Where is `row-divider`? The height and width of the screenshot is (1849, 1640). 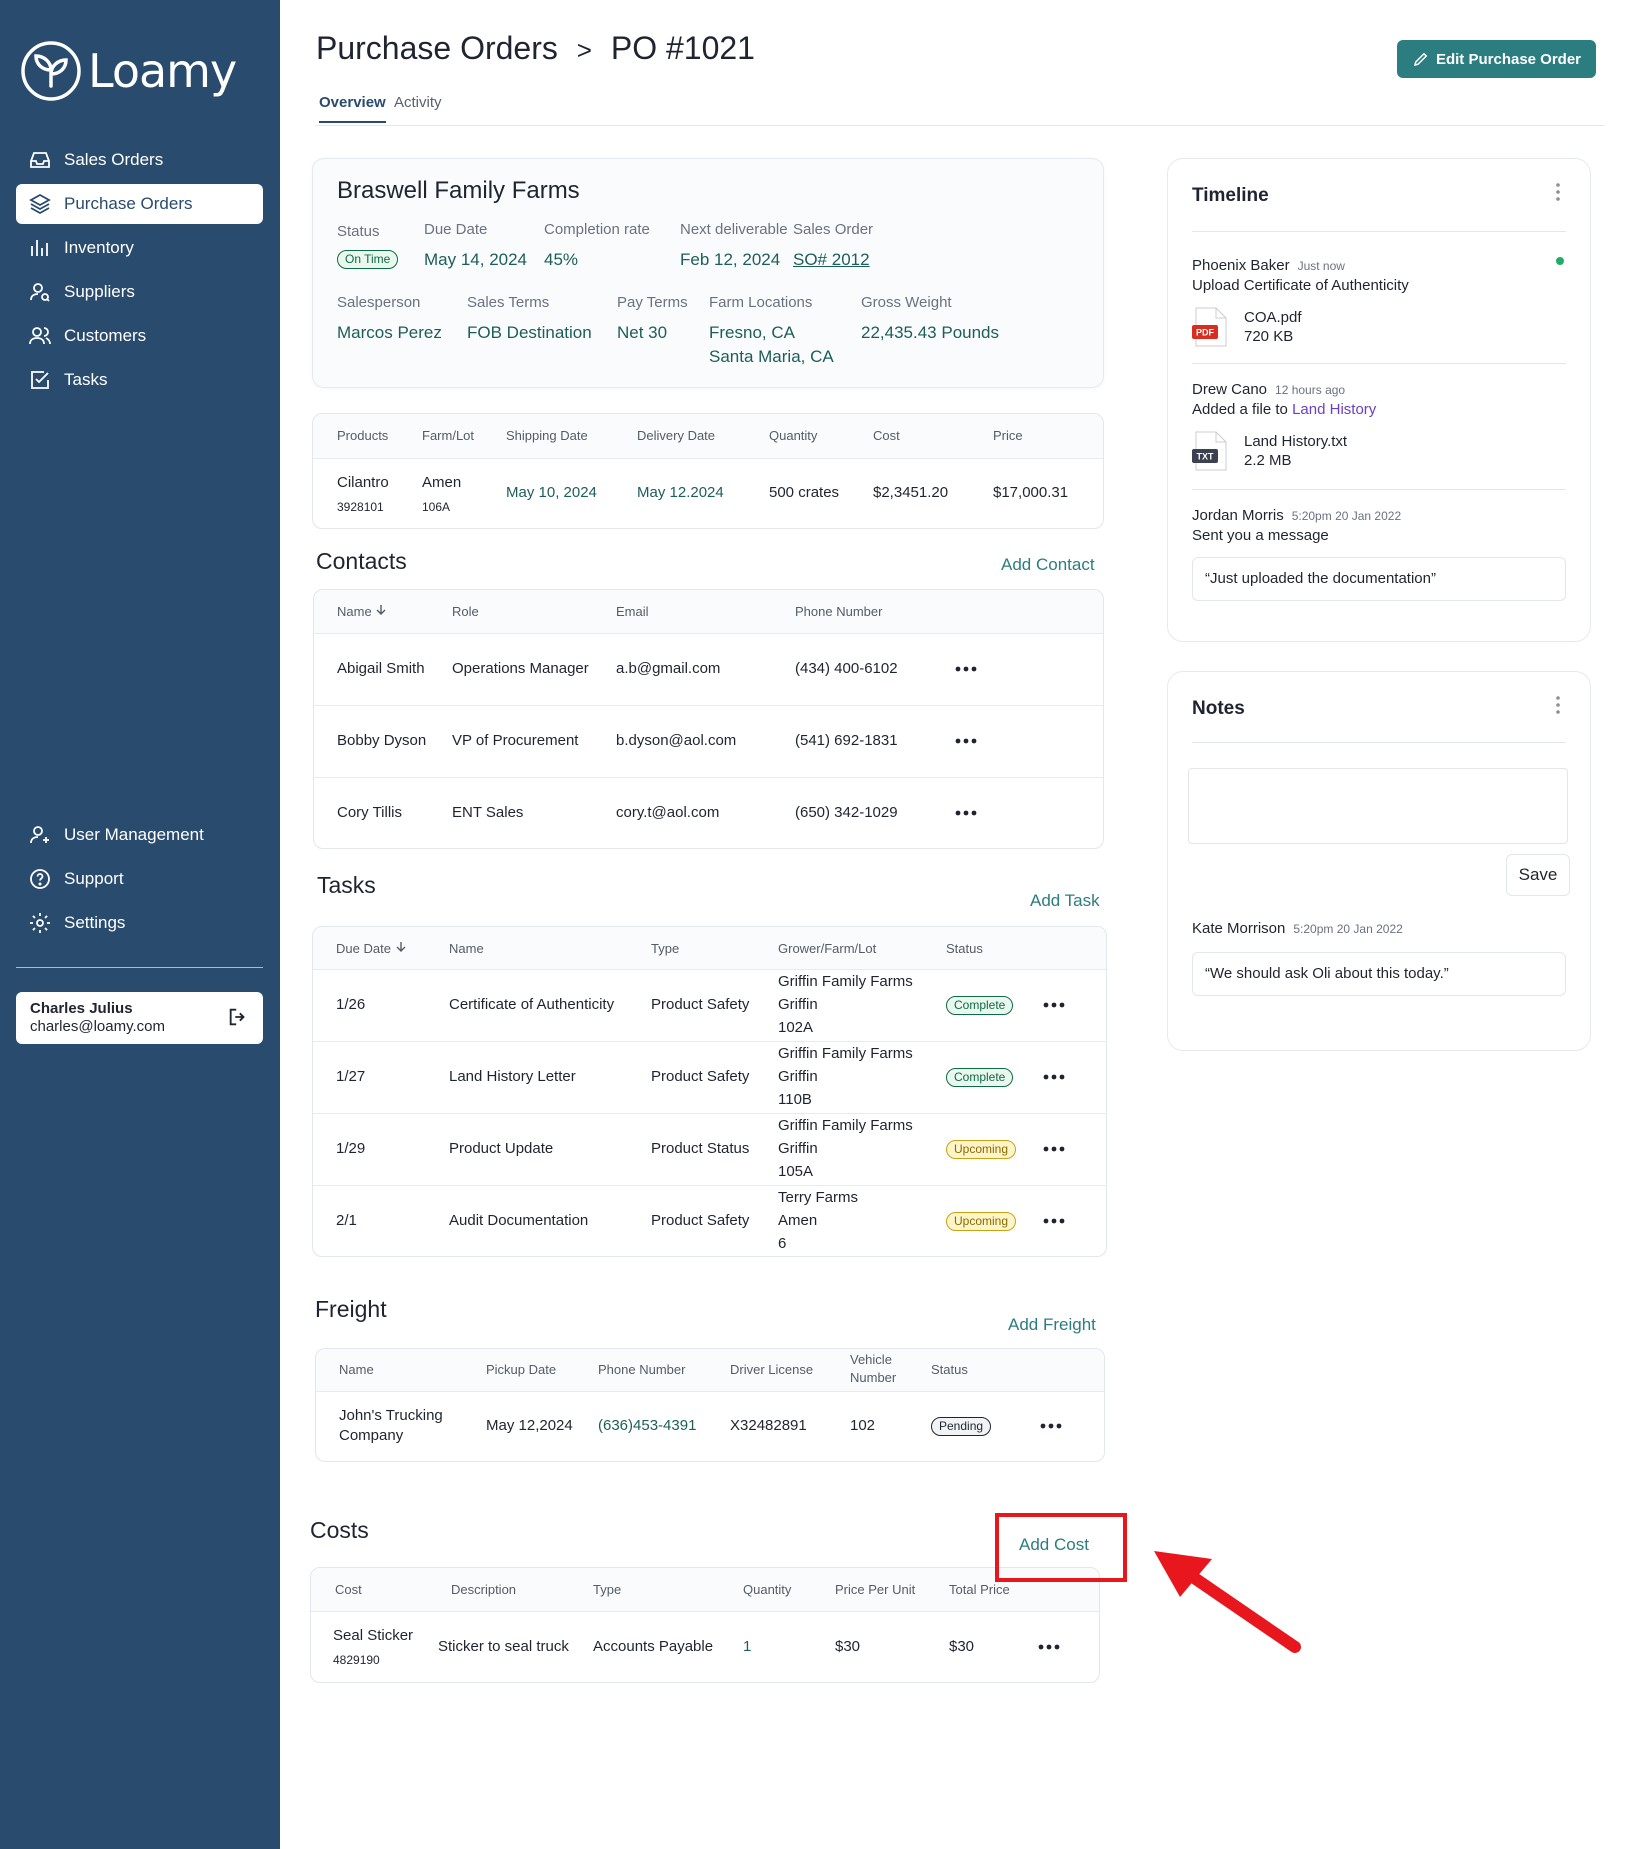 row-divider is located at coordinates (708, 458).